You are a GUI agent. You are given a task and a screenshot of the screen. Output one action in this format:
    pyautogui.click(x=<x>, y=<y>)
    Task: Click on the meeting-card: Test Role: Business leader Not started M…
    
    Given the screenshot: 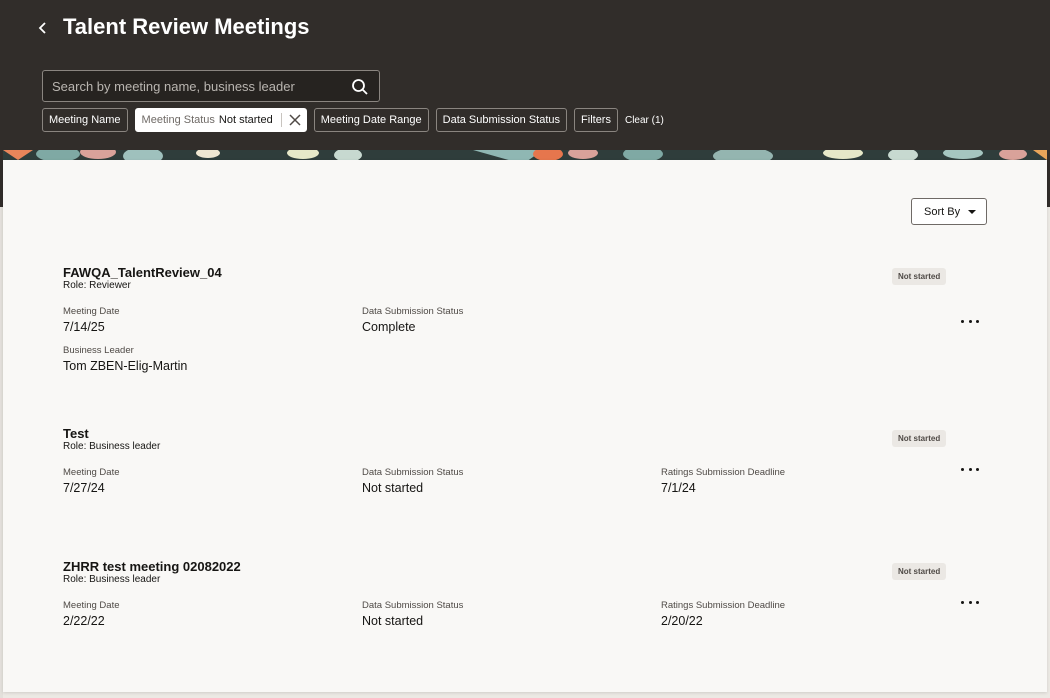 What is the action you would take?
    pyautogui.click(x=528, y=461)
    